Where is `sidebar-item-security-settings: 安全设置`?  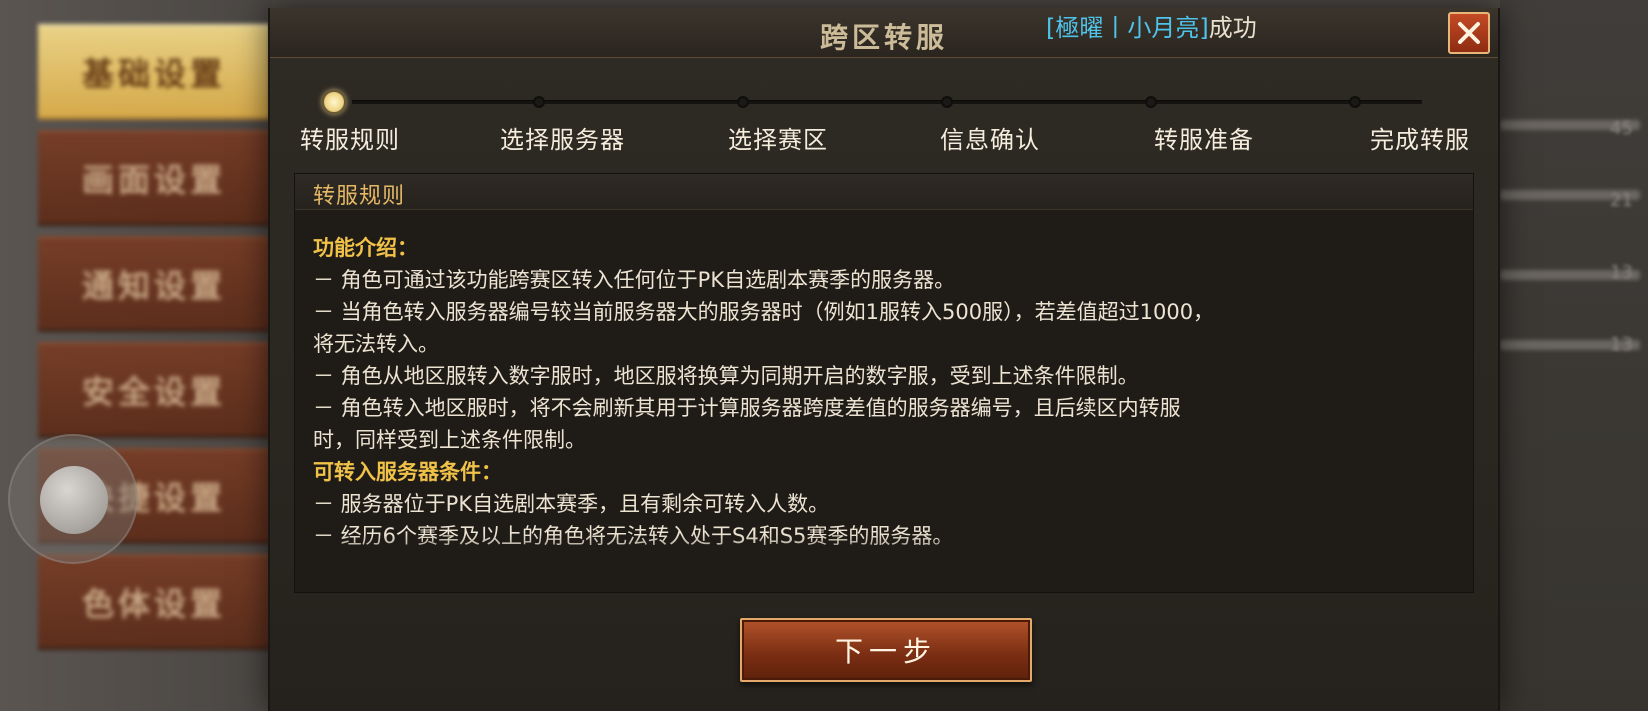
sidebar-item-security-settings: 安全设置 is located at coordinates (154, 390).